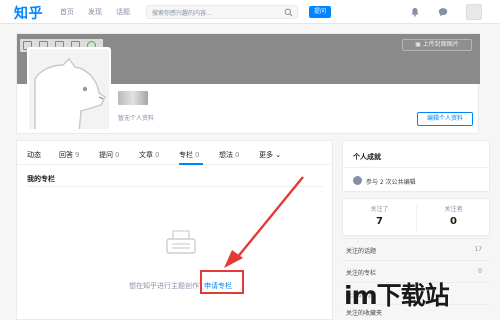 This screenshot has width=500, height=320. I want to click on active-tab-indicator, so click(191, 164).